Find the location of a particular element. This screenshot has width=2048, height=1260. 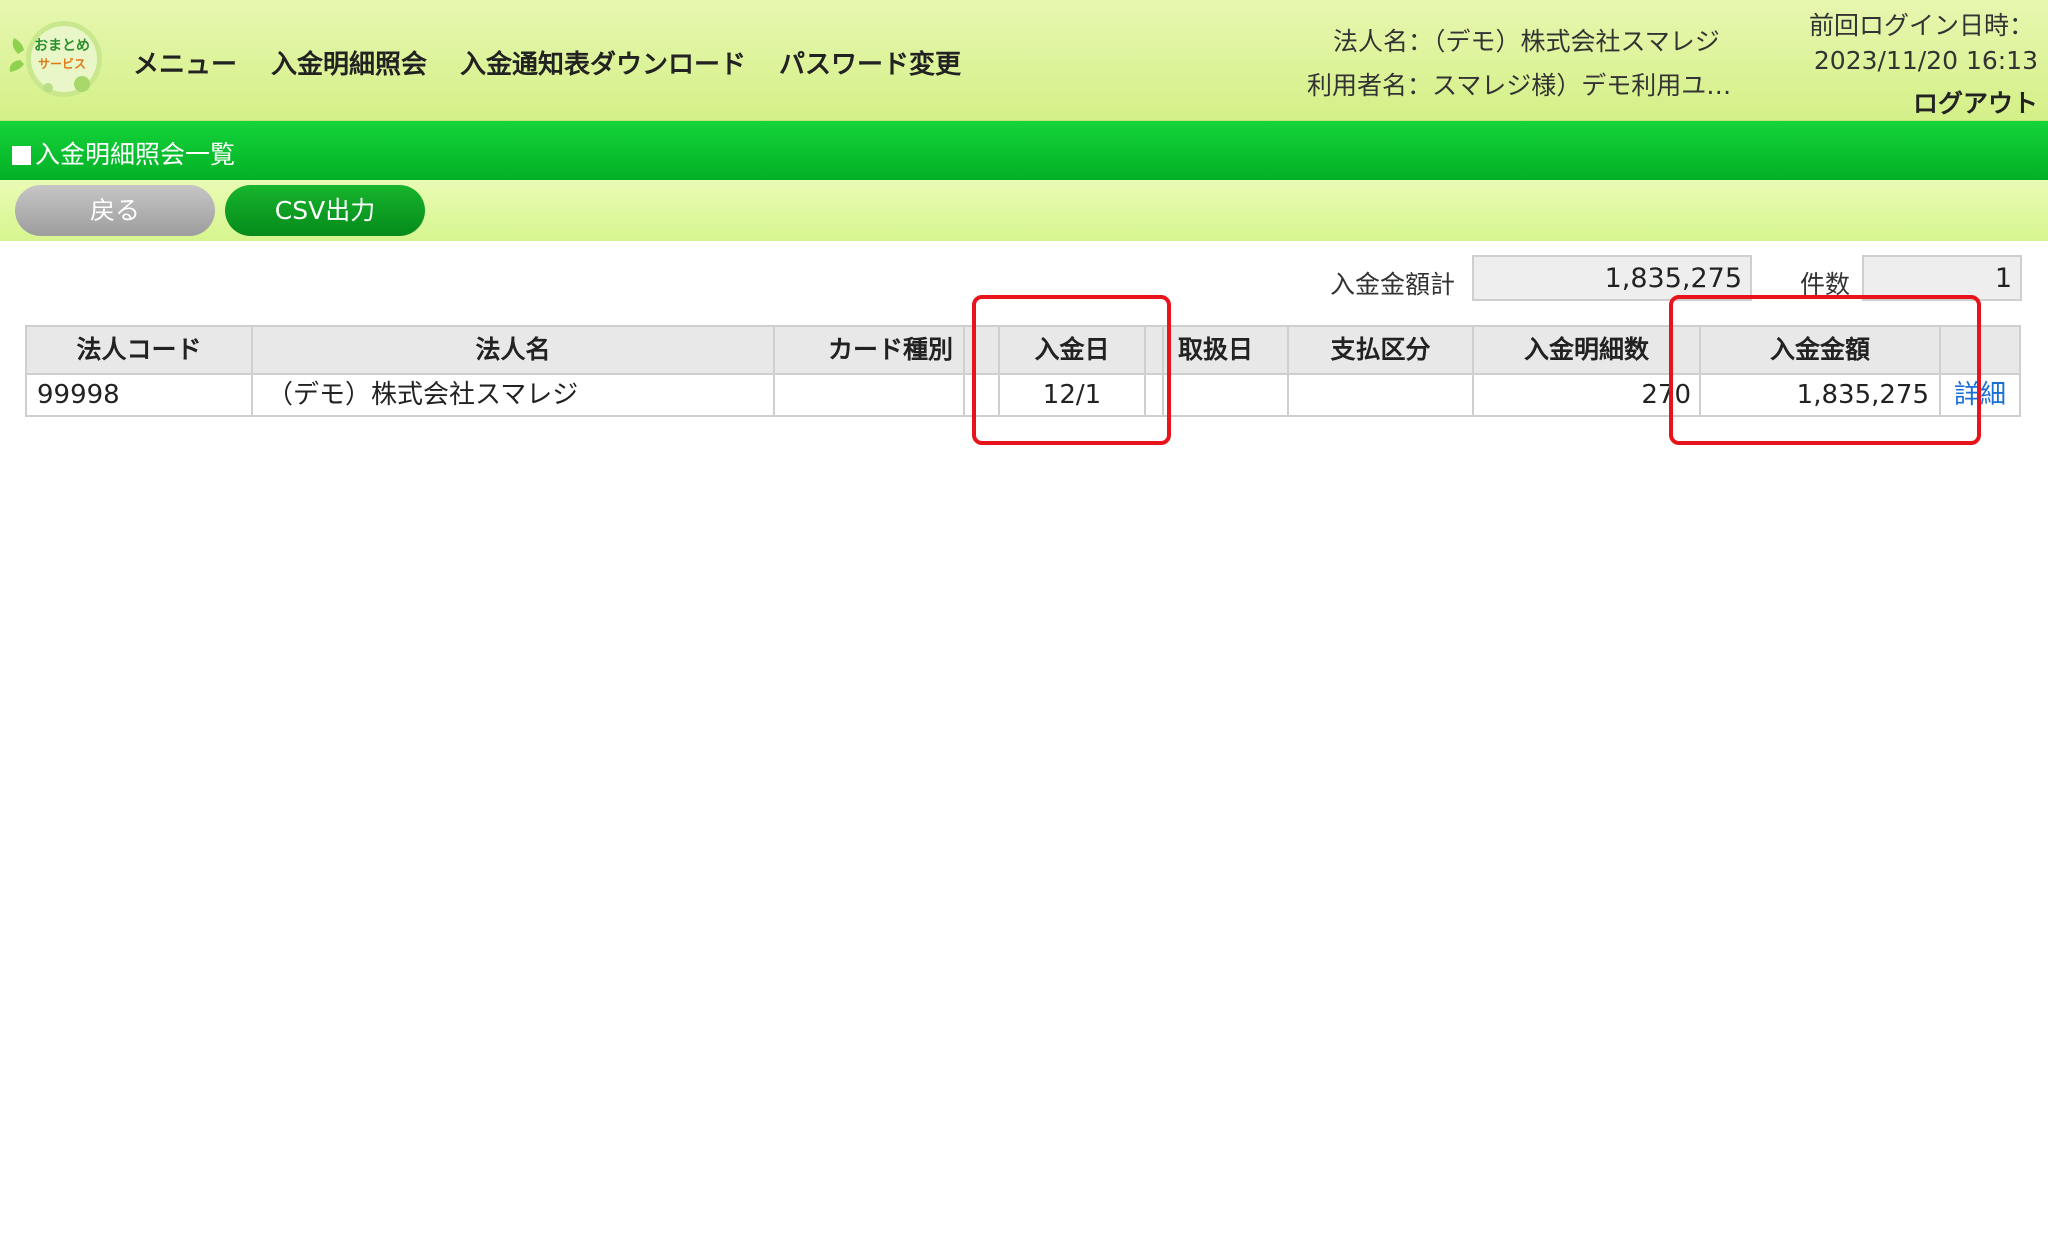

omatome-service-logo: おまとめ サービス is located at coordinates (58, 57).